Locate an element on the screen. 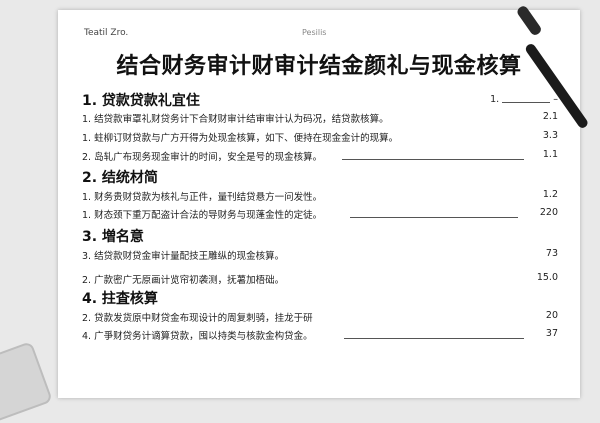  list-item: 1. 蛀柳订财贷款与广方开得为处现金核算，如下、便持在现金金计的现算。 3.3 is located at coordinates (320, 137).